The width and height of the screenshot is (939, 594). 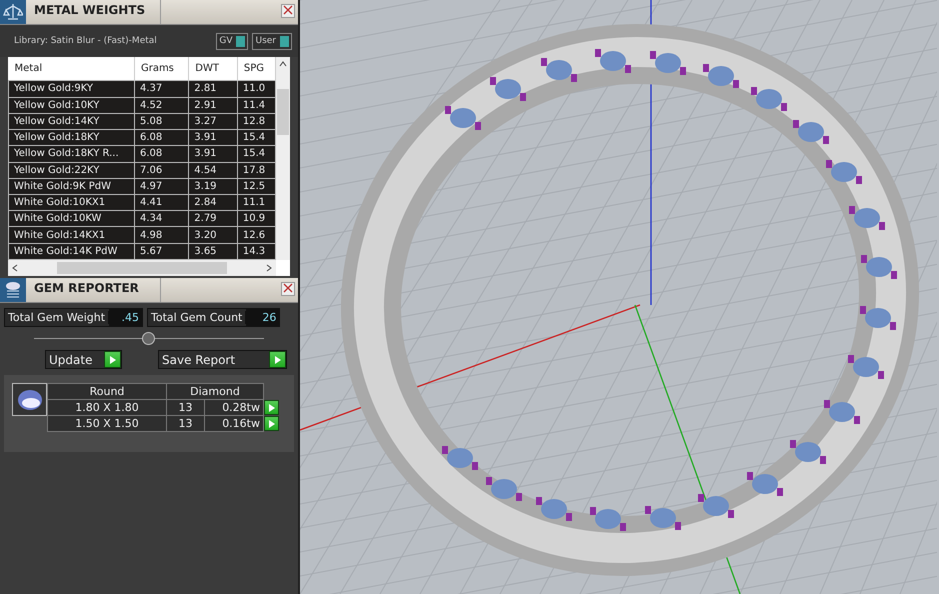 What do you see at coordinates (86, 41) in the screenshot?
I see `library-label: Library: Satin Blur - (Fast)-Metal` at bounding box center [86, 41].